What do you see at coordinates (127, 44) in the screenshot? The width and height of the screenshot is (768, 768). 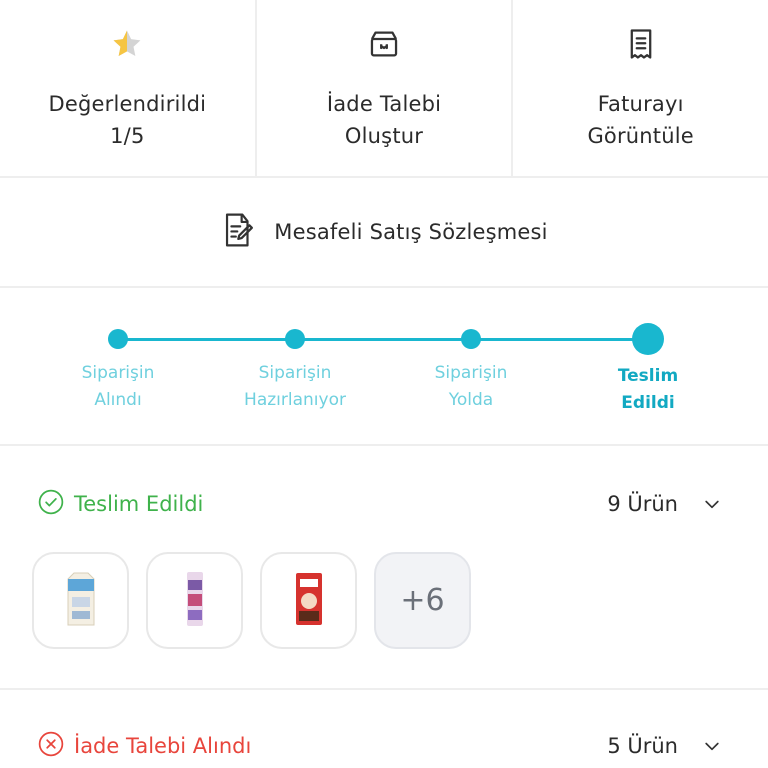 I see `star-icon` at bounding box center [127, 44].